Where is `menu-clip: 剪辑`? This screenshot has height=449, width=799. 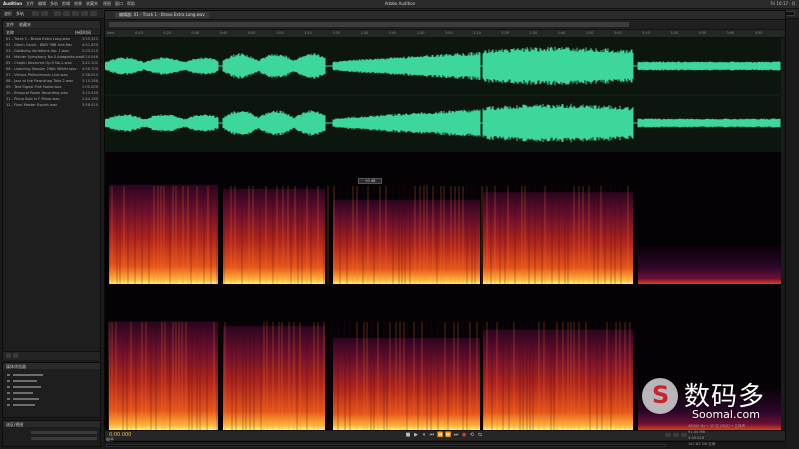 menu-clip: 剪辑 is located at coordinates (66, 4).